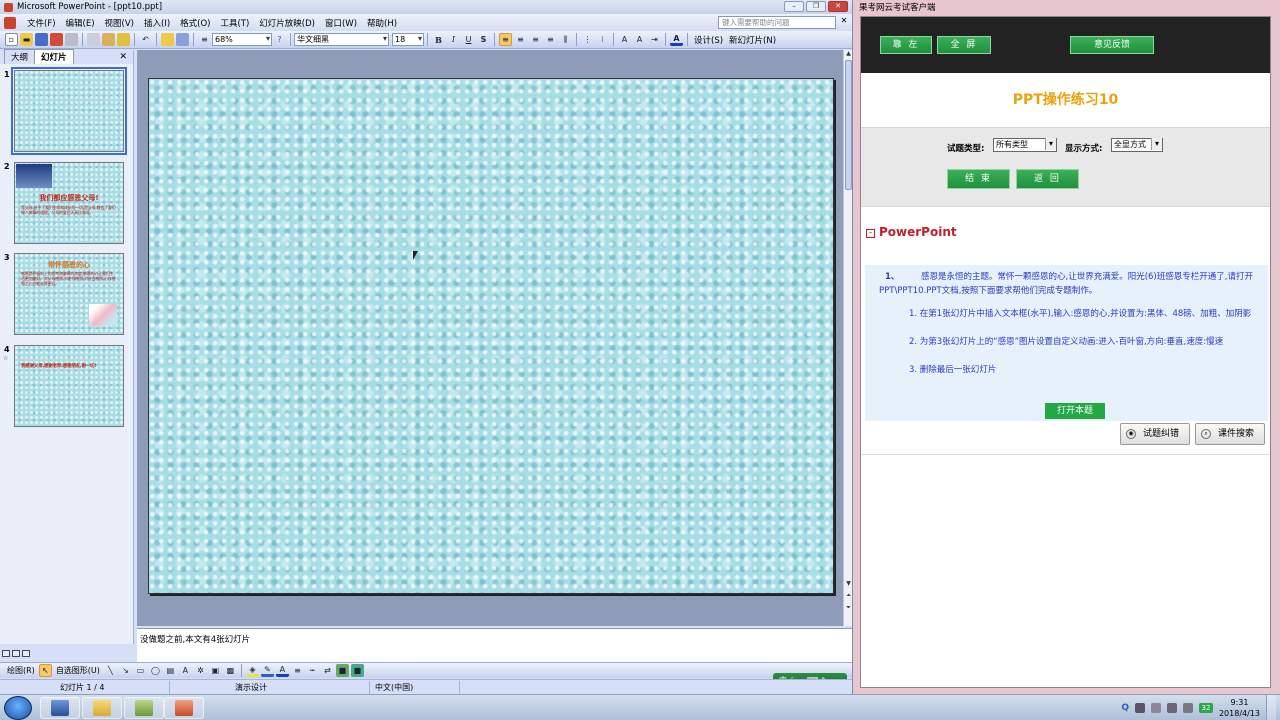  What do you see at coordinates (185, 670) in the screenshot?
I see `wordart-icon: A` at bounding box center [185, 670].